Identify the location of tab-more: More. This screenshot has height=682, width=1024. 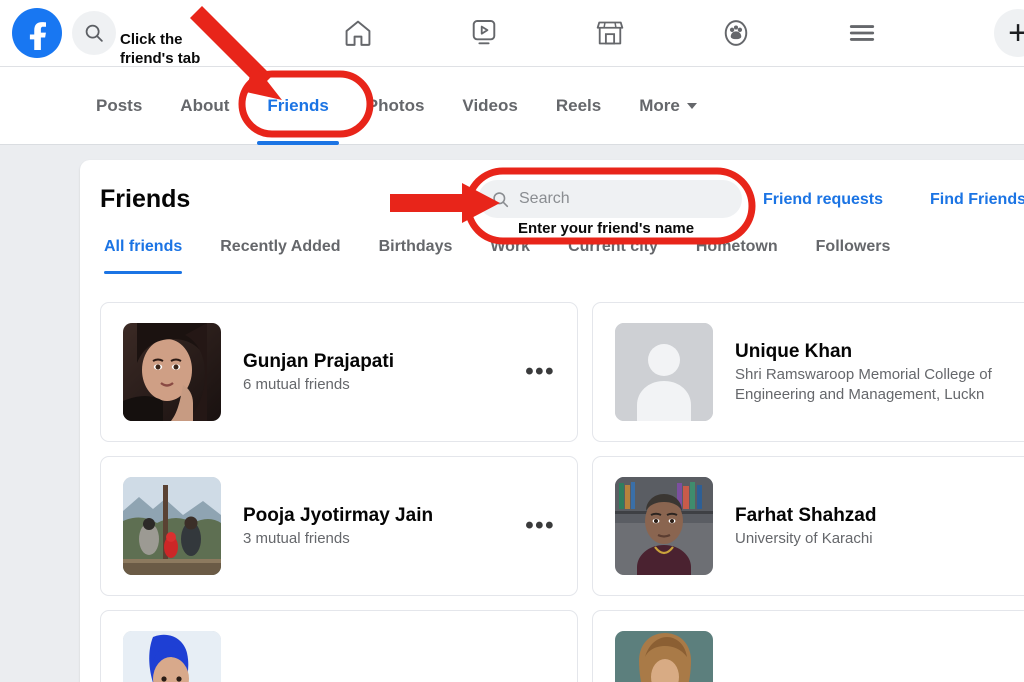
(668, 106).